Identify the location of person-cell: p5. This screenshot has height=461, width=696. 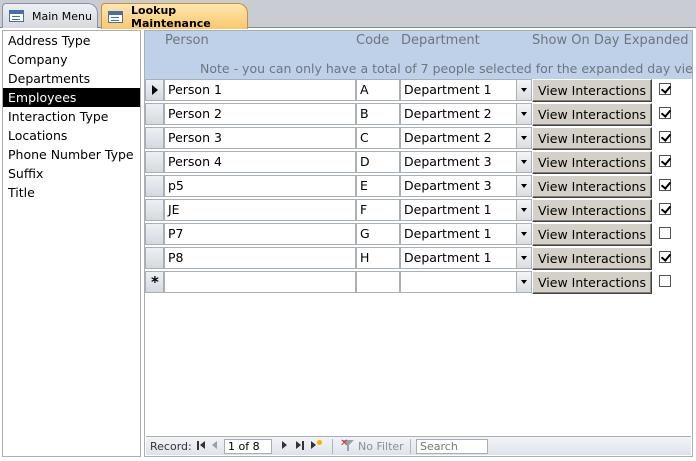
(260, 186).